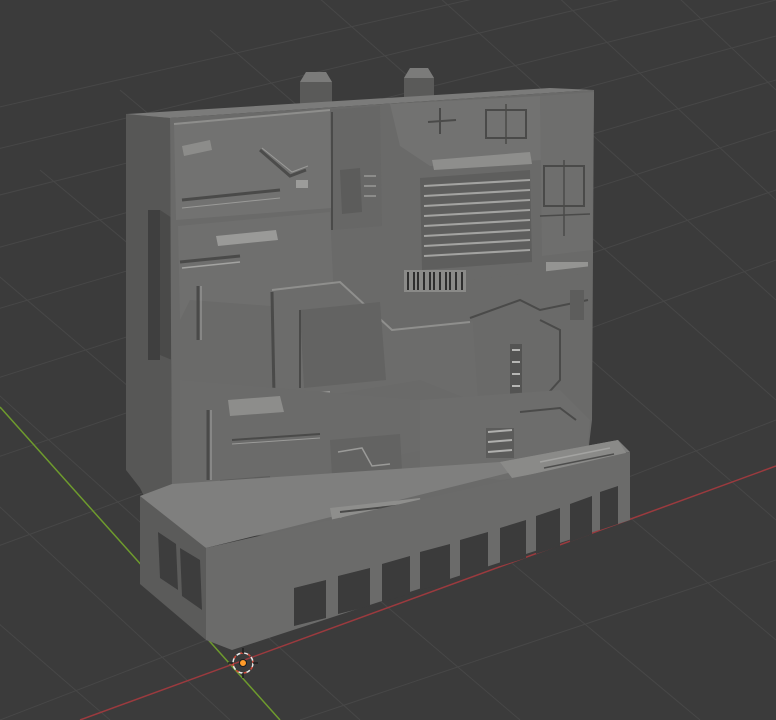 The height and width of the screenshot is (720, 776). I want to click on panel-upper-center, so click(356, 168).